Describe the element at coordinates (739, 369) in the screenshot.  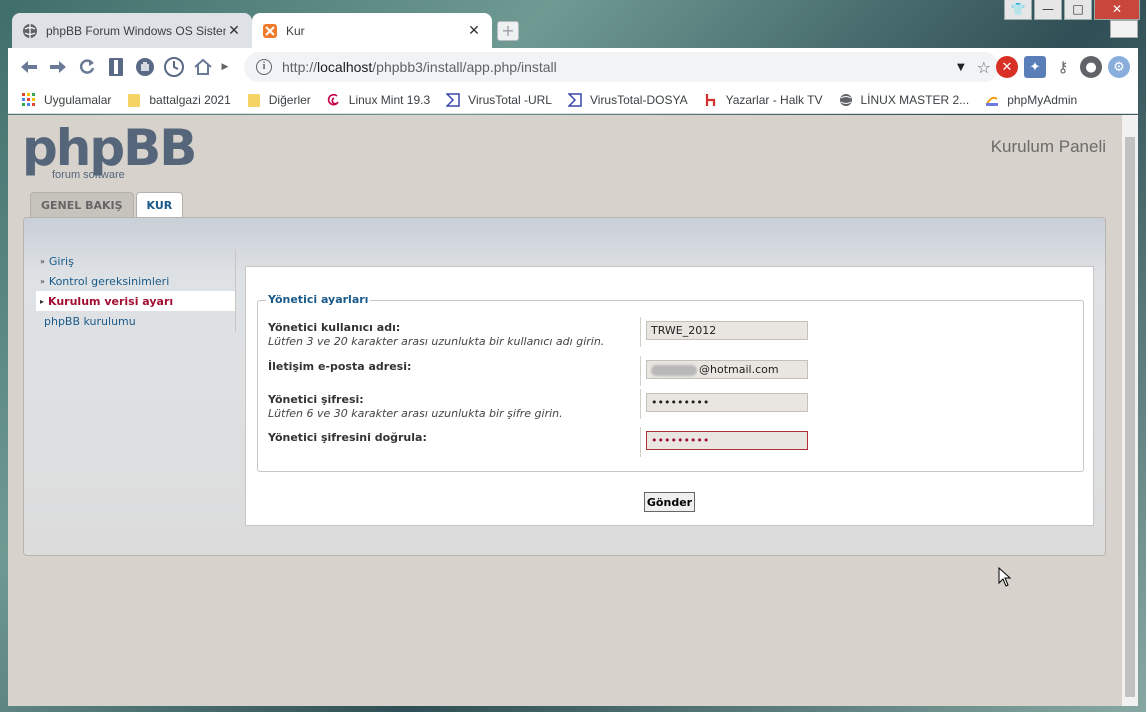
I see `email-domain: @hotmail.com` at that location.